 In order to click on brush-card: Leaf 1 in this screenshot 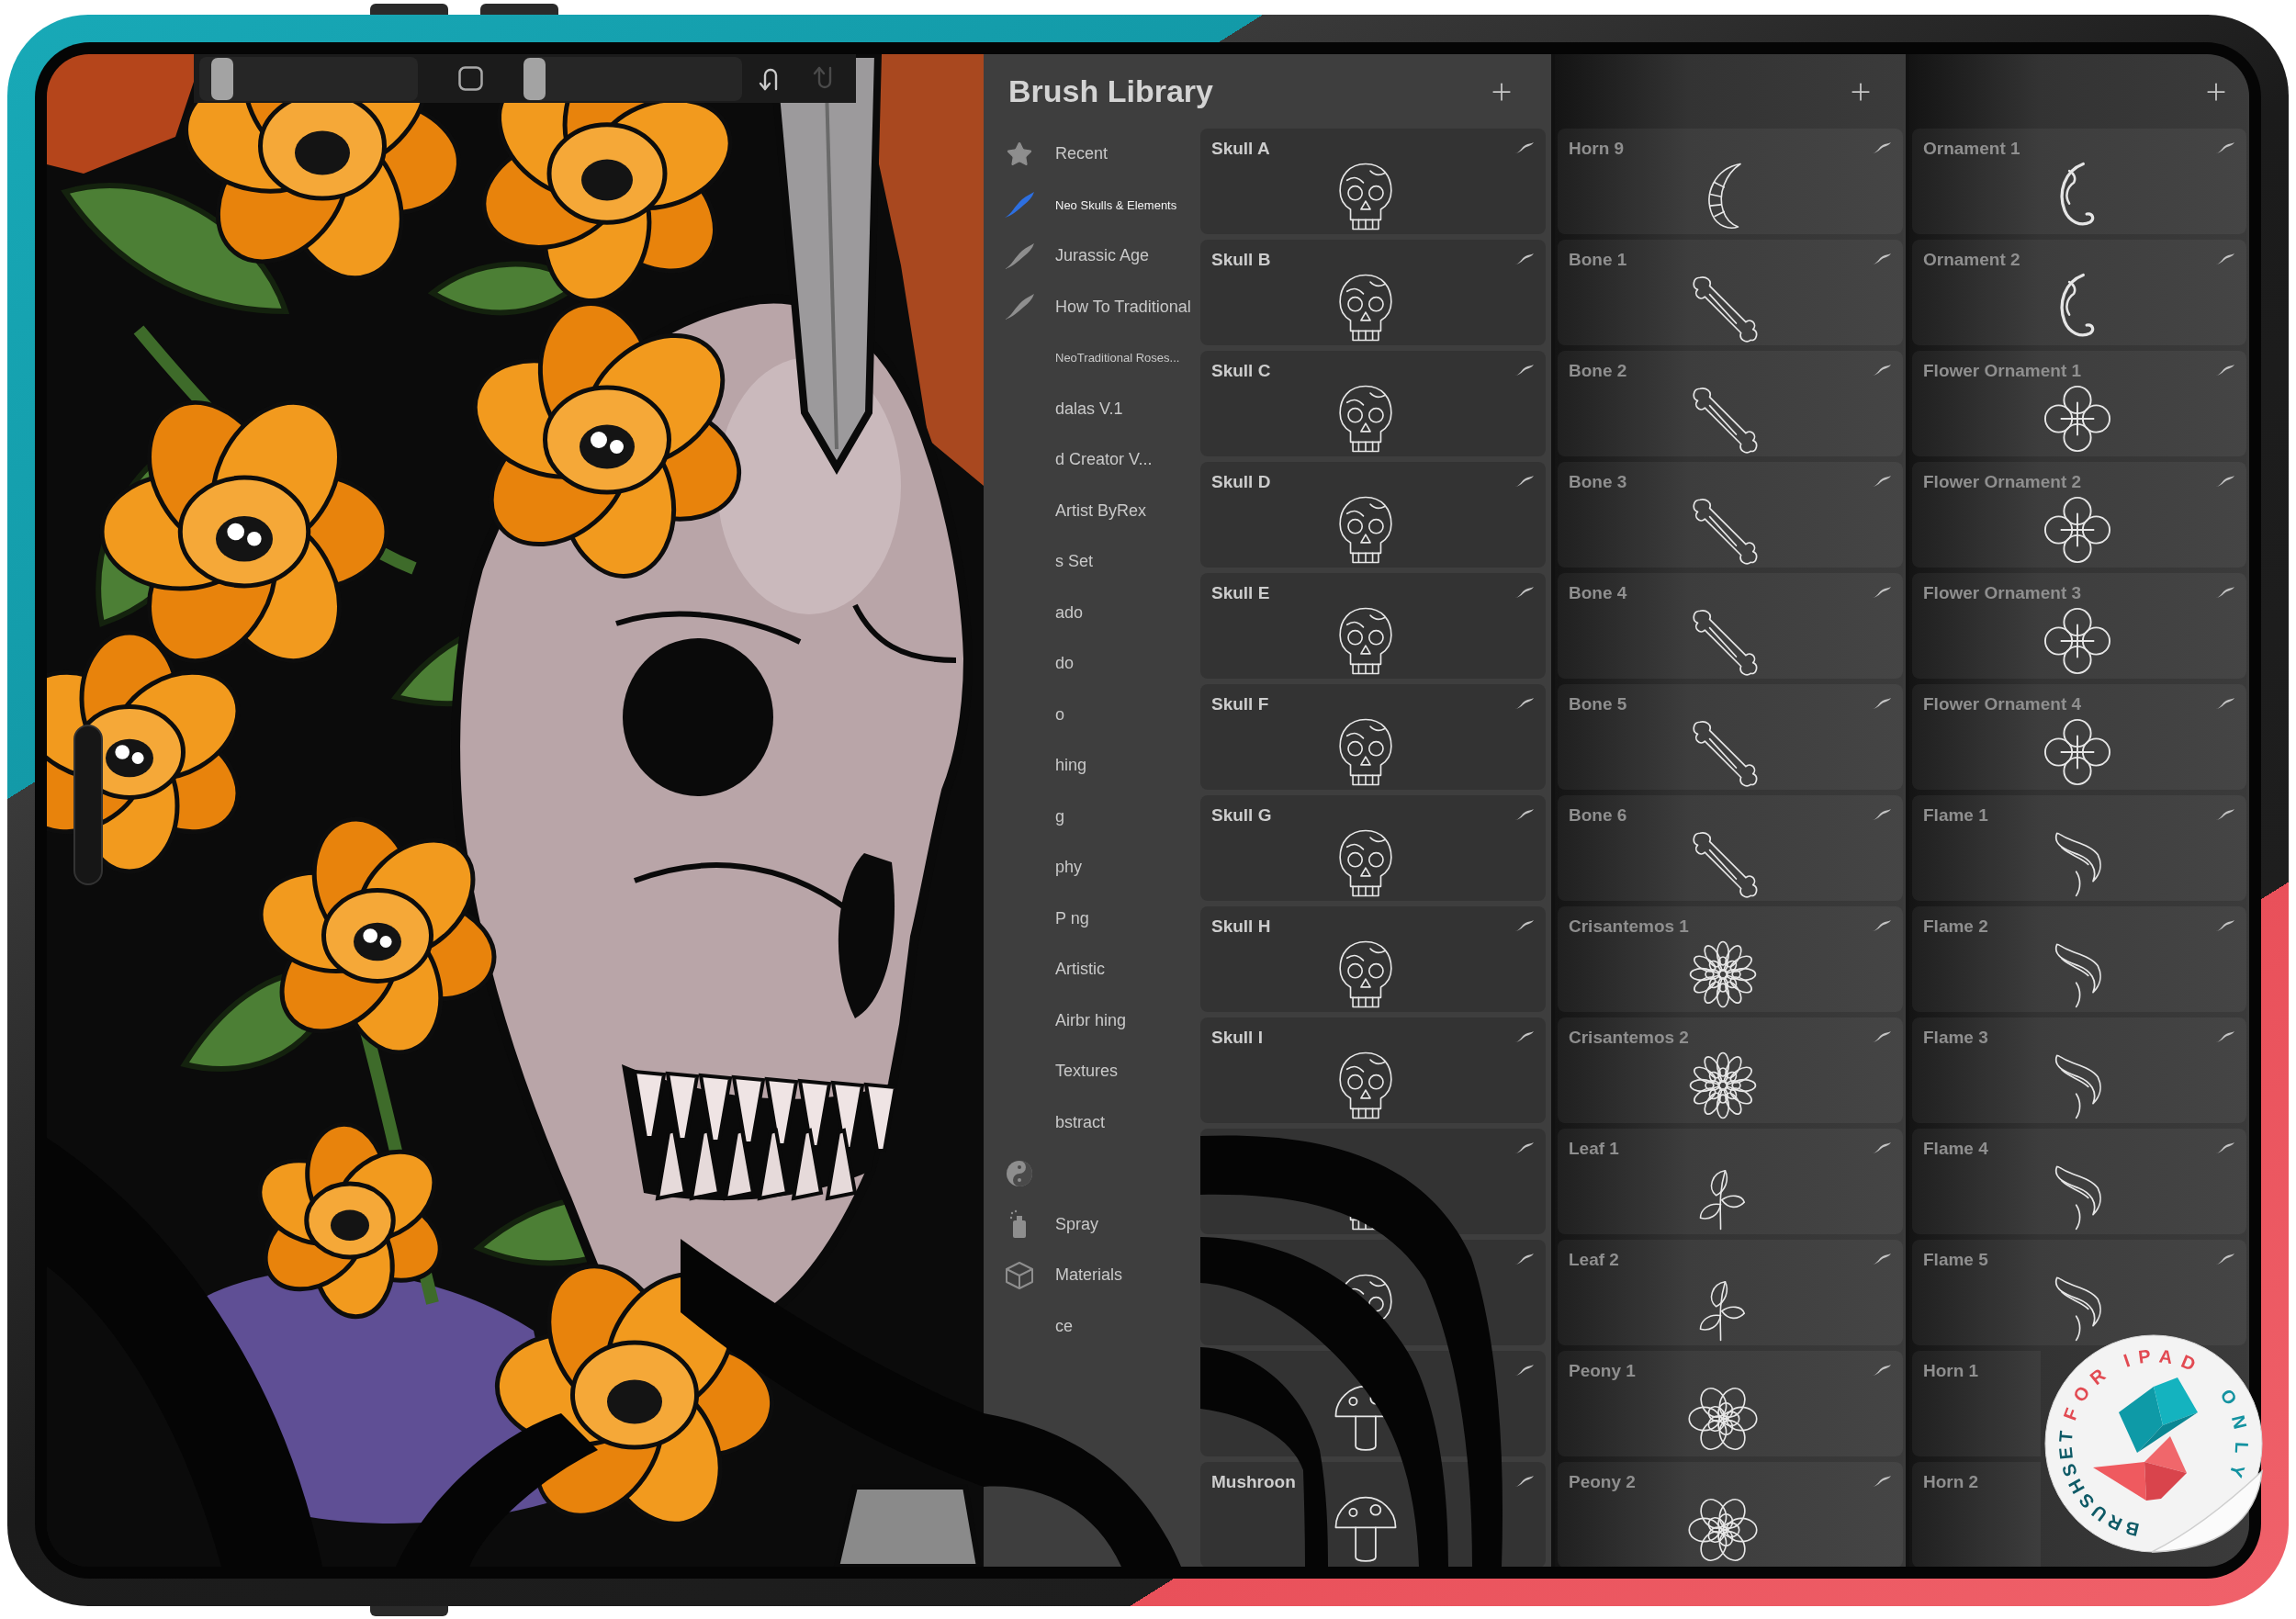, I will do `click(1731, 1181)`.